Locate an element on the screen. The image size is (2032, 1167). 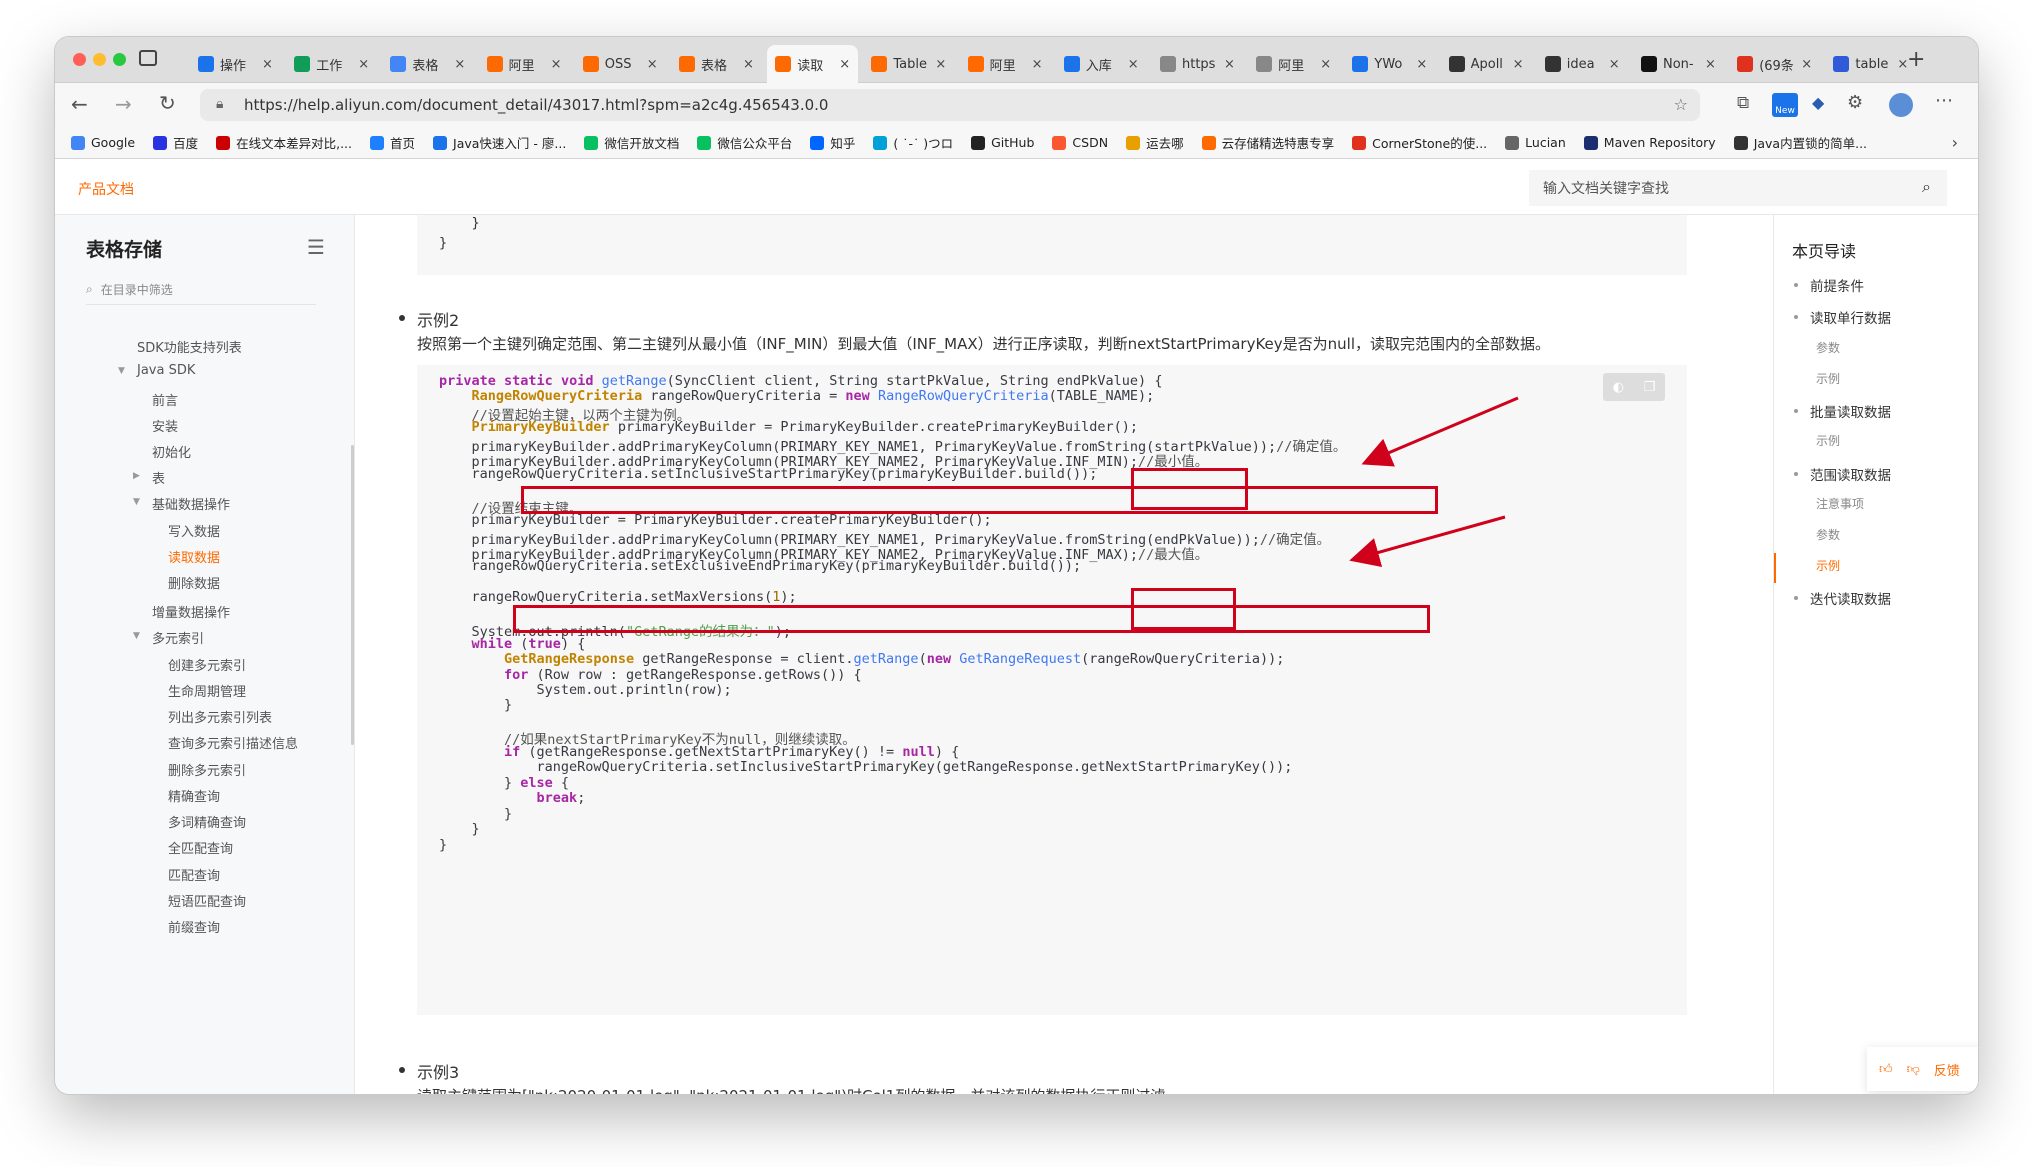
sidebar-item: 读取数据 is located at coordinates (194, 556).